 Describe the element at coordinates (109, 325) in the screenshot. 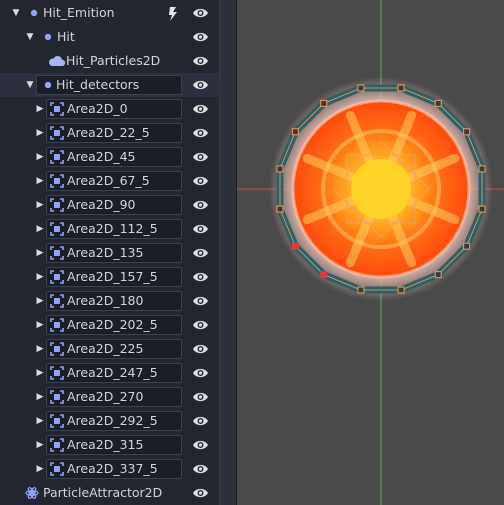

I see `tree-node-area2d-202-5: ▶ Area2D_202_5` at that location.